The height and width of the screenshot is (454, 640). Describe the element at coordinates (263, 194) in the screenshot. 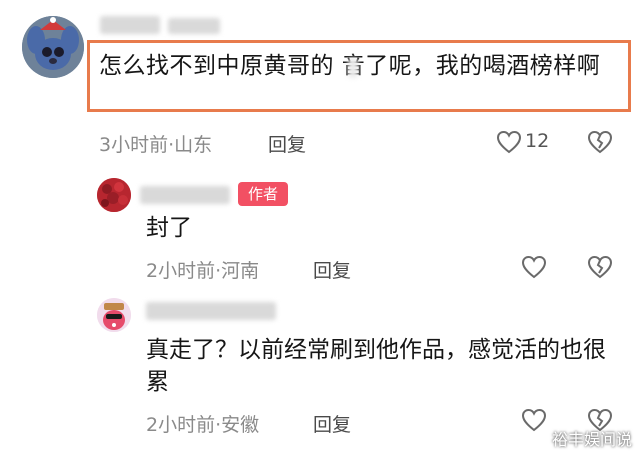

I see `author-badge: 作者` at that location.